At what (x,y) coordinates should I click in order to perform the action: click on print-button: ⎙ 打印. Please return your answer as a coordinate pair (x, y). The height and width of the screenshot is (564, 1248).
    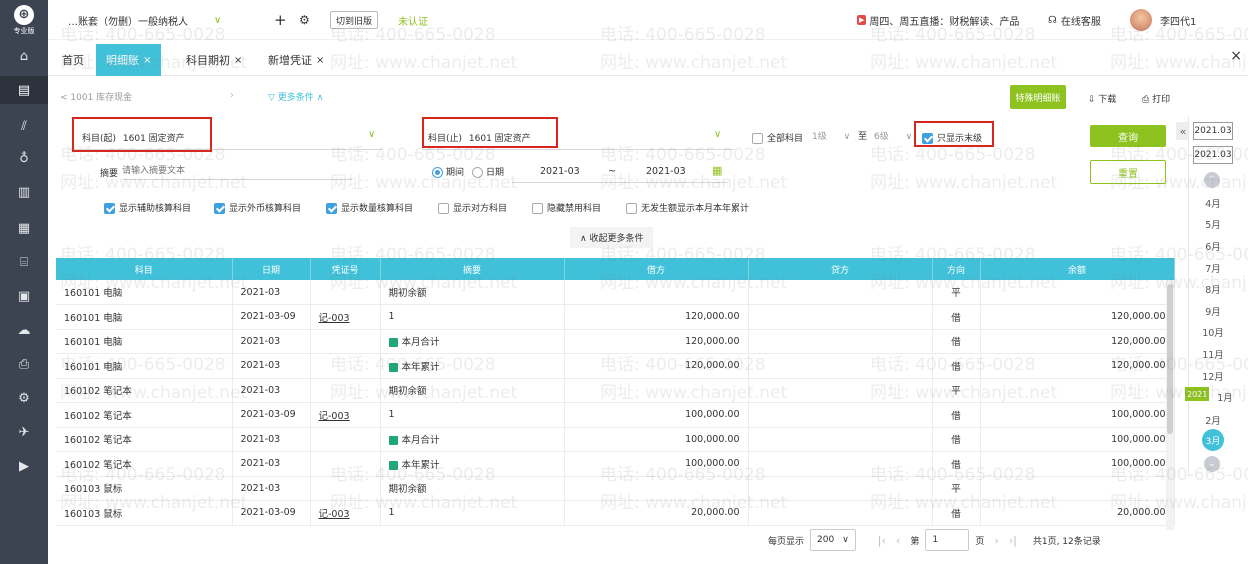
    Looking at the image, I should click on (1156, 98).